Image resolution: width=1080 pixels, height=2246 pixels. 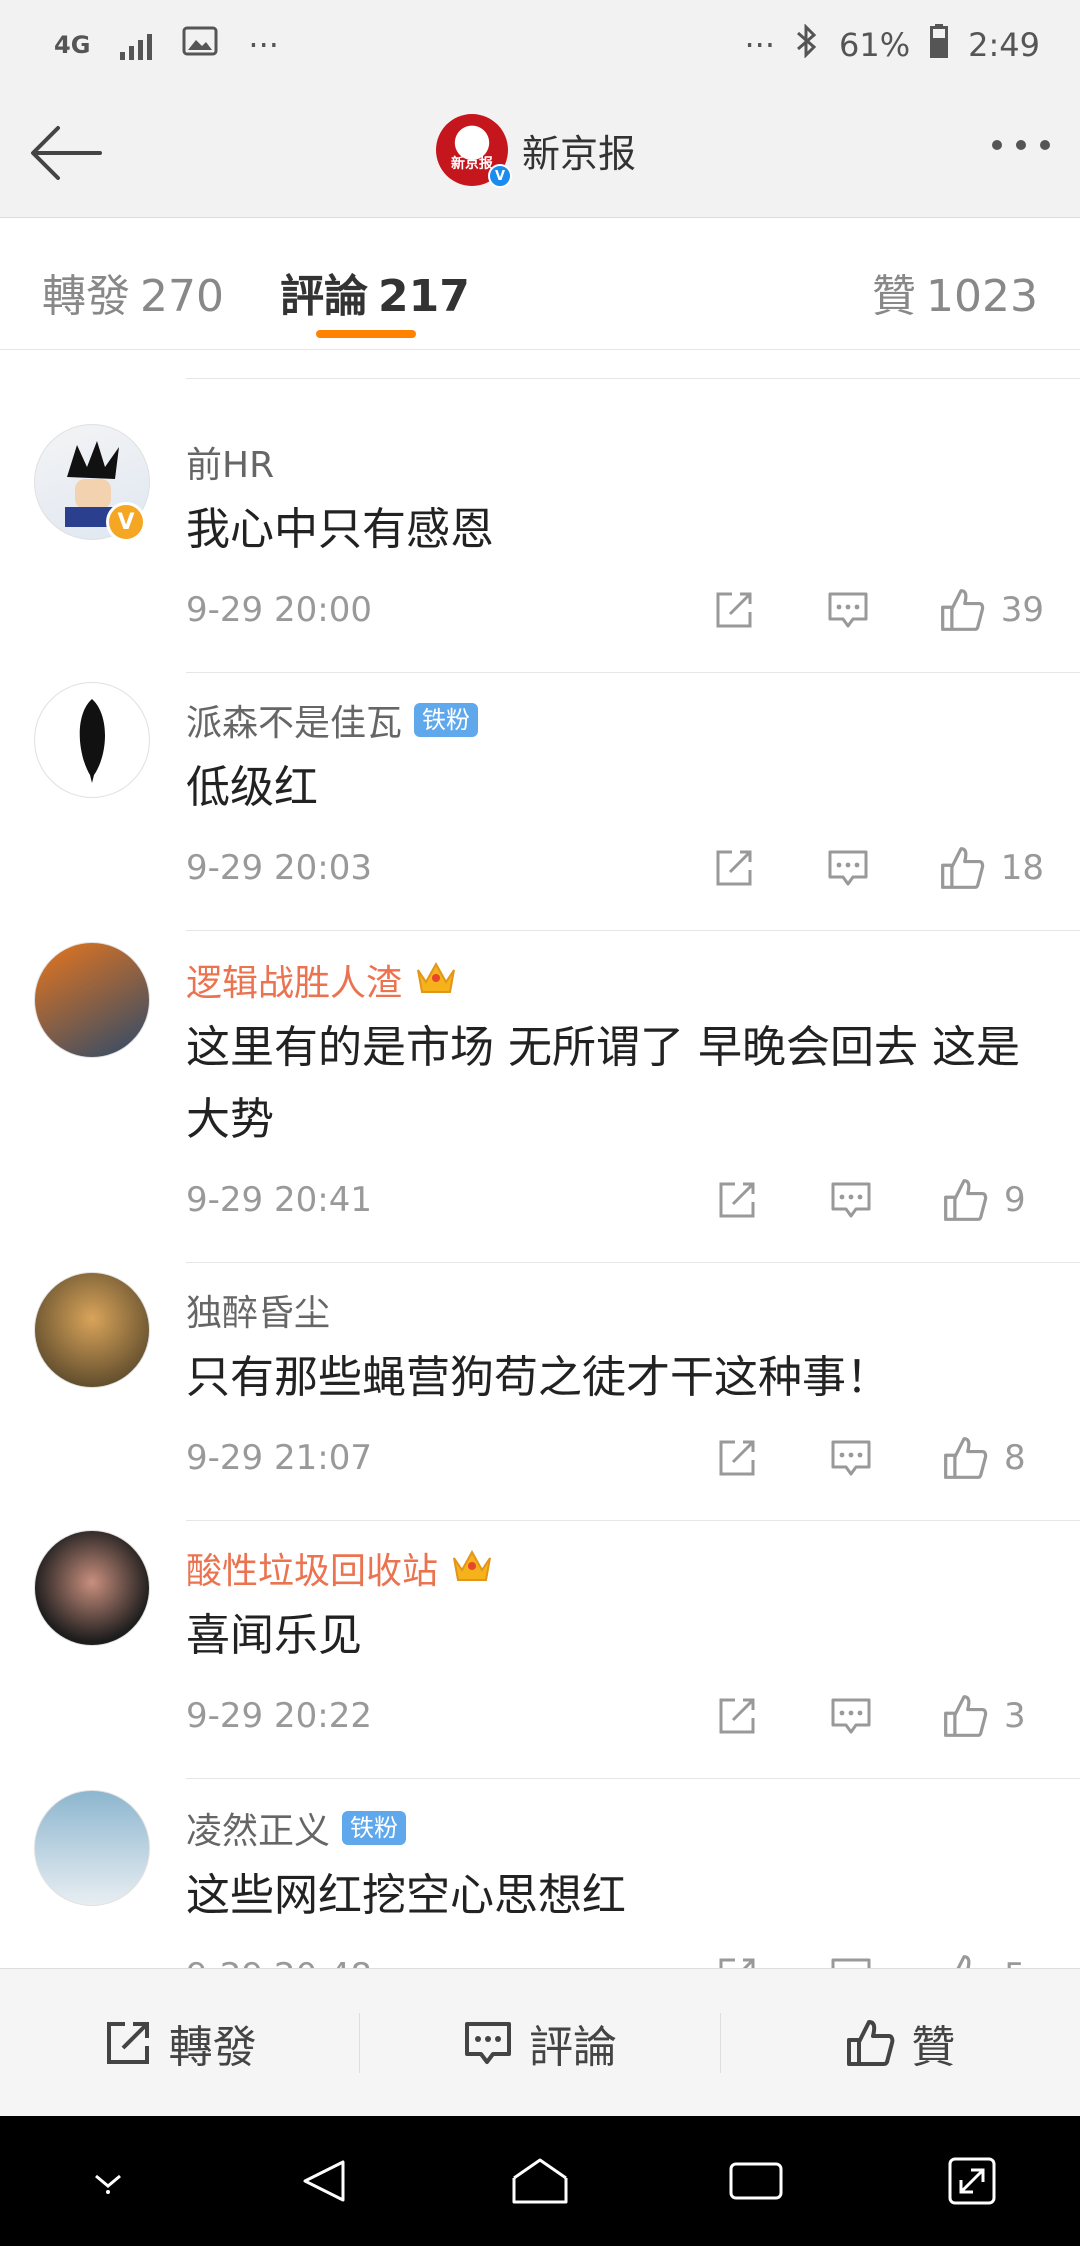 What do you see at coordinates (274, 1635) in the screenshot?
I see `comment-text: 喜闻乐见` at bounding box center [274, 1635].